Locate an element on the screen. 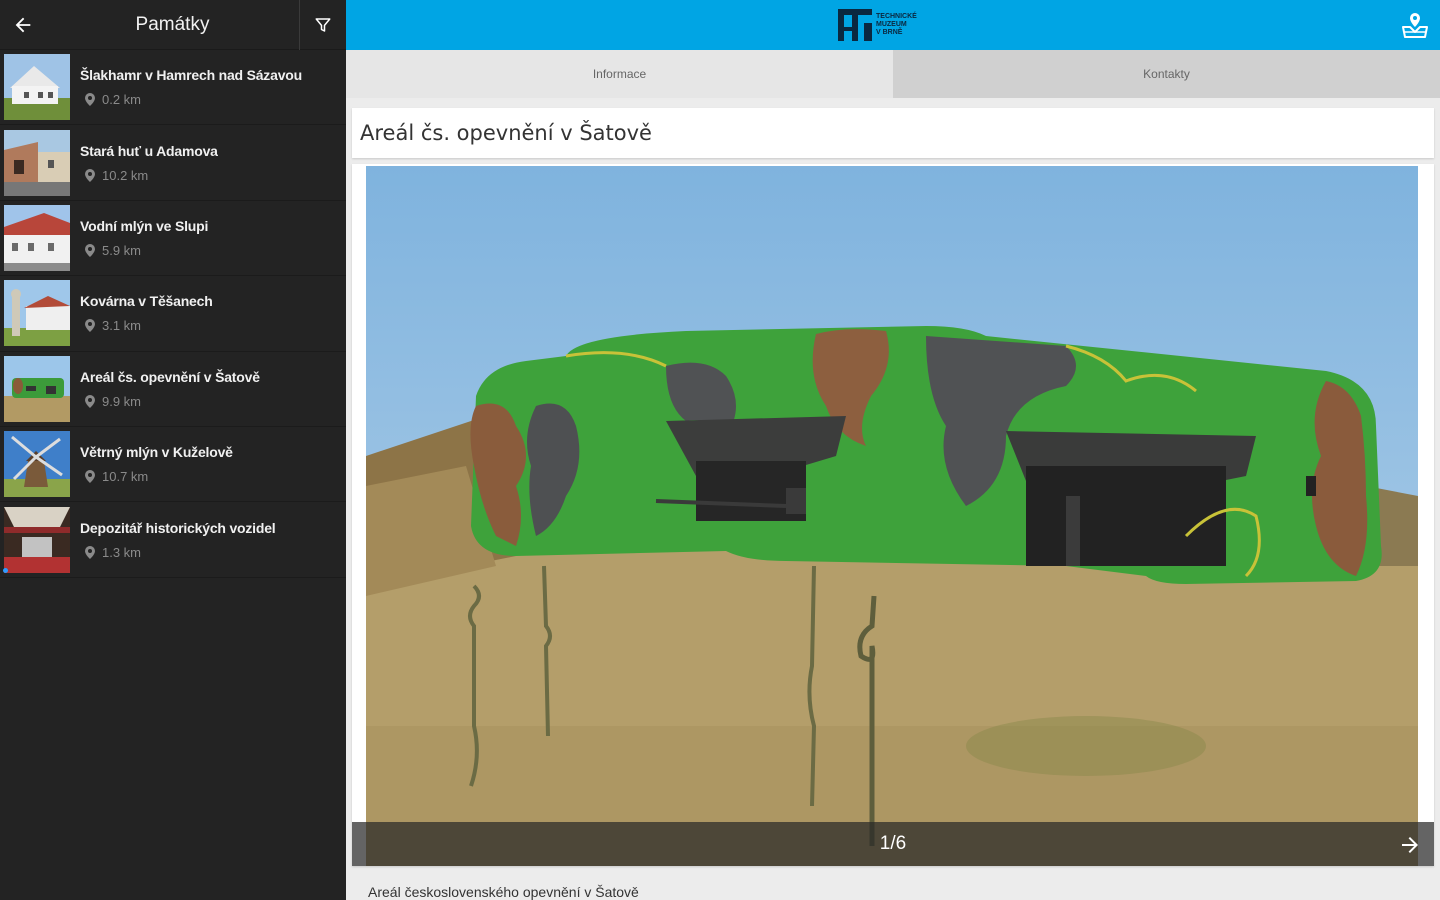 This screenshot has height=900, width=1440. title-card: Areál čs. opevnění v Šatově is located at coordinates (893, 133).